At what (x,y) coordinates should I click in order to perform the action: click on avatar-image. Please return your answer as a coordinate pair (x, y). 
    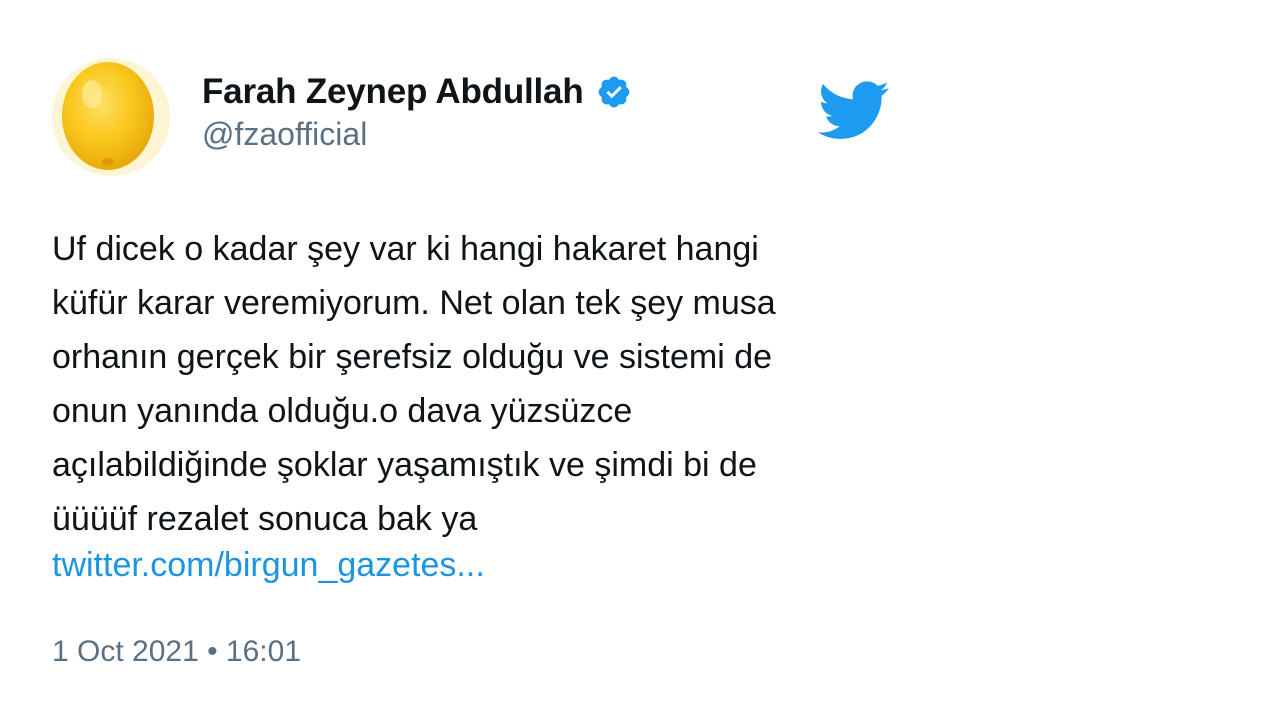
    Looking at the image, I should click on (111, 117).